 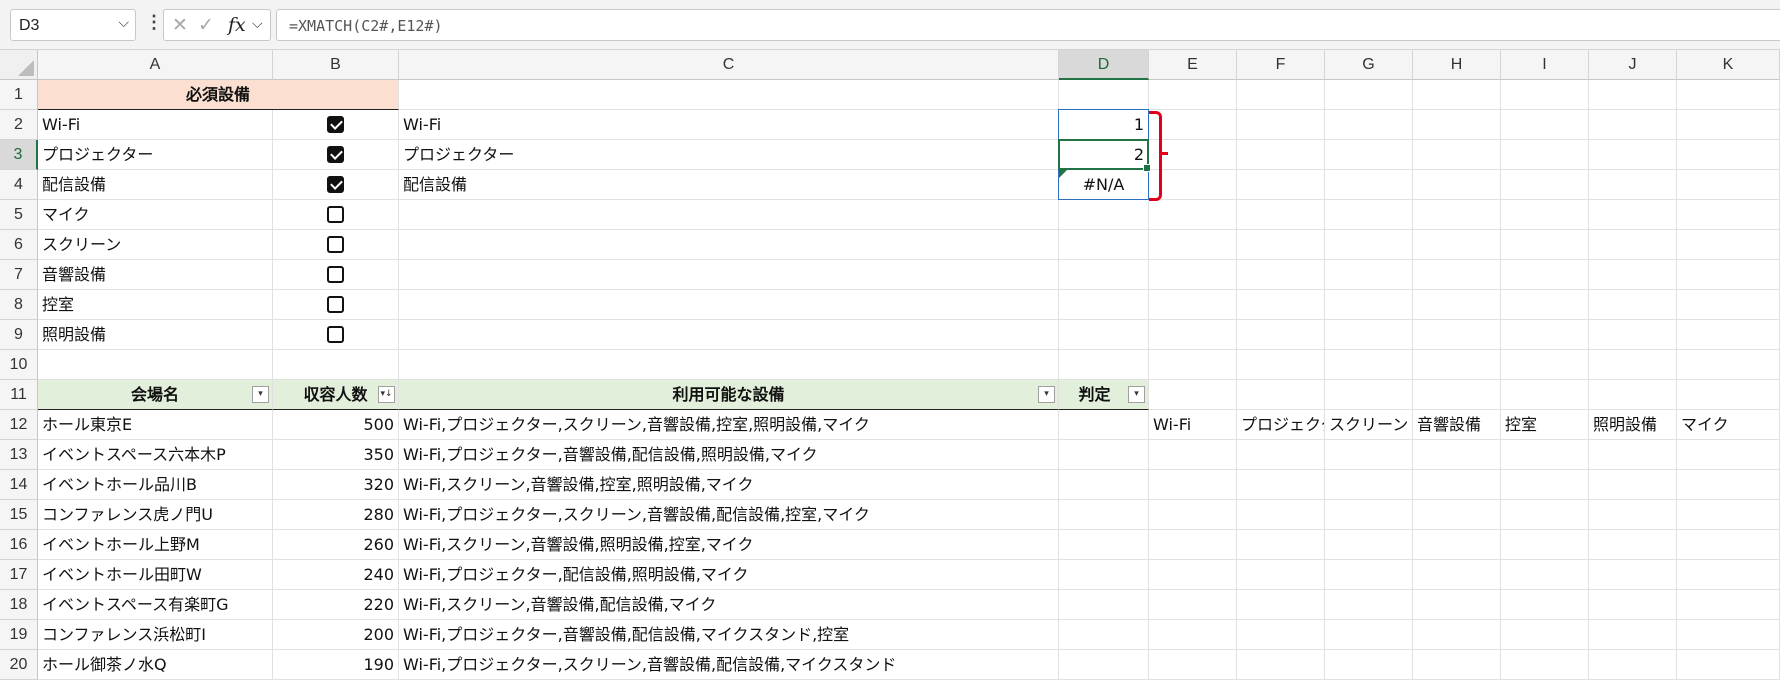 What do you see at coordinates (1633, 155) in the screenshot?
I see `cell-j3` at bounding box center [1633, 155].